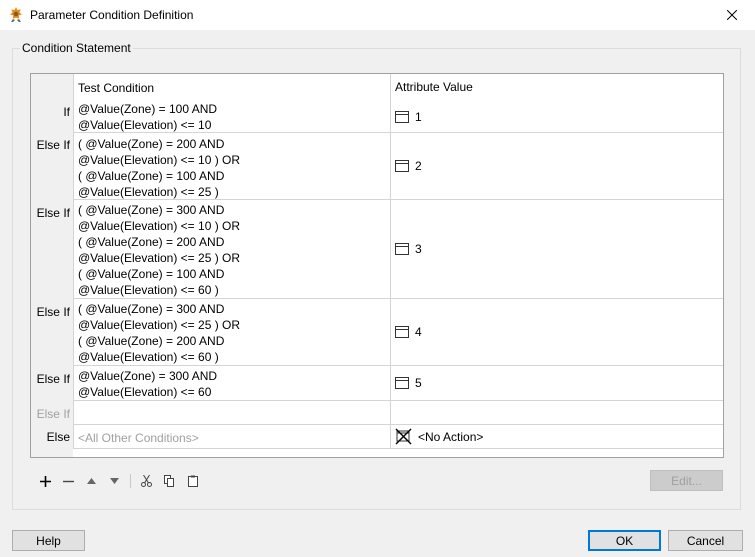 This screenshot has width=755, height=557. What do you see at coordinates (232, 87) in the screenshot?
I see `header-cell-condition: Test Condition` at bounding box center [232, 87].